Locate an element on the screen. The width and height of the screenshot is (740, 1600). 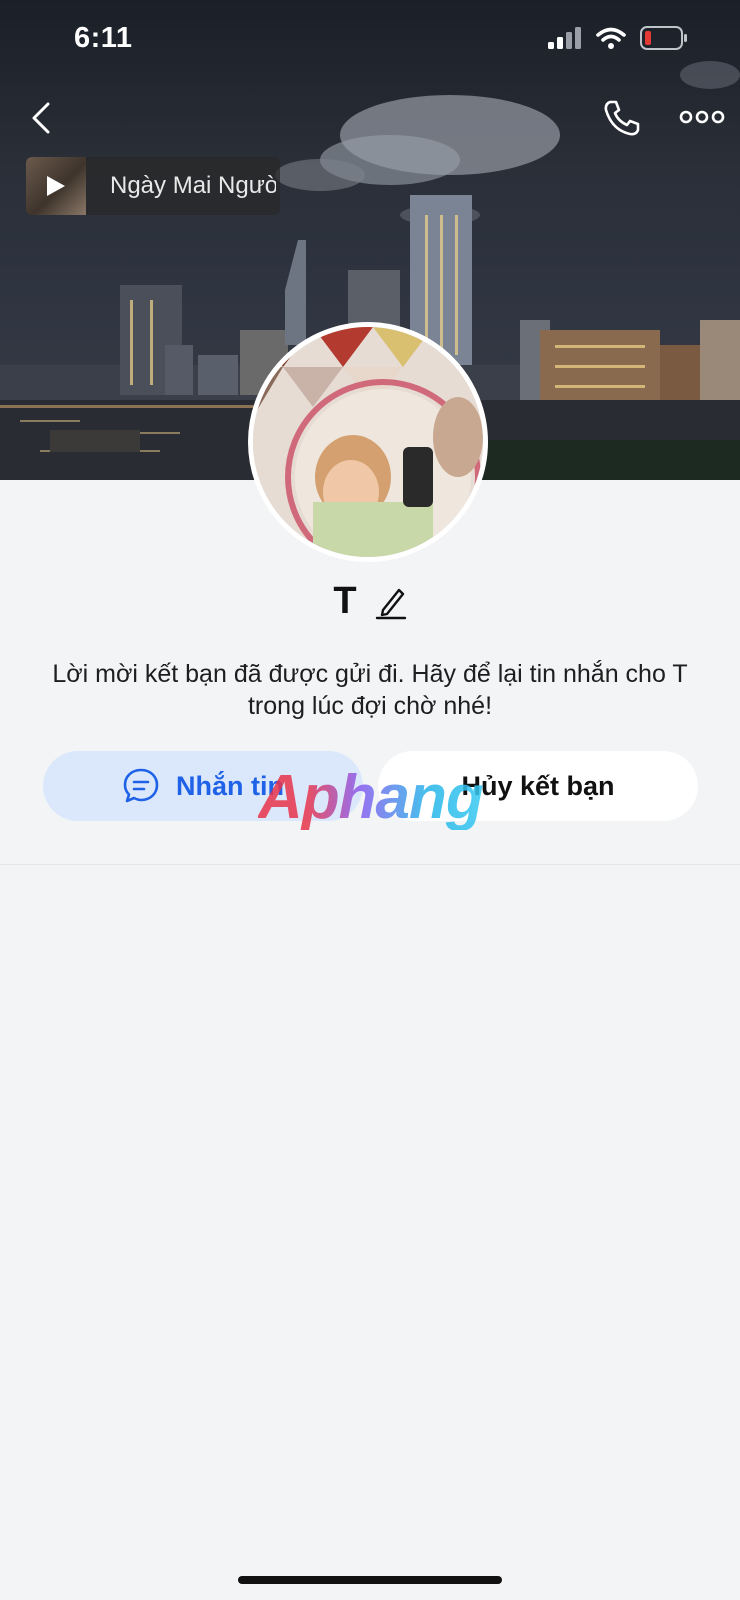
status-icons is located at coordinates (618, 38).